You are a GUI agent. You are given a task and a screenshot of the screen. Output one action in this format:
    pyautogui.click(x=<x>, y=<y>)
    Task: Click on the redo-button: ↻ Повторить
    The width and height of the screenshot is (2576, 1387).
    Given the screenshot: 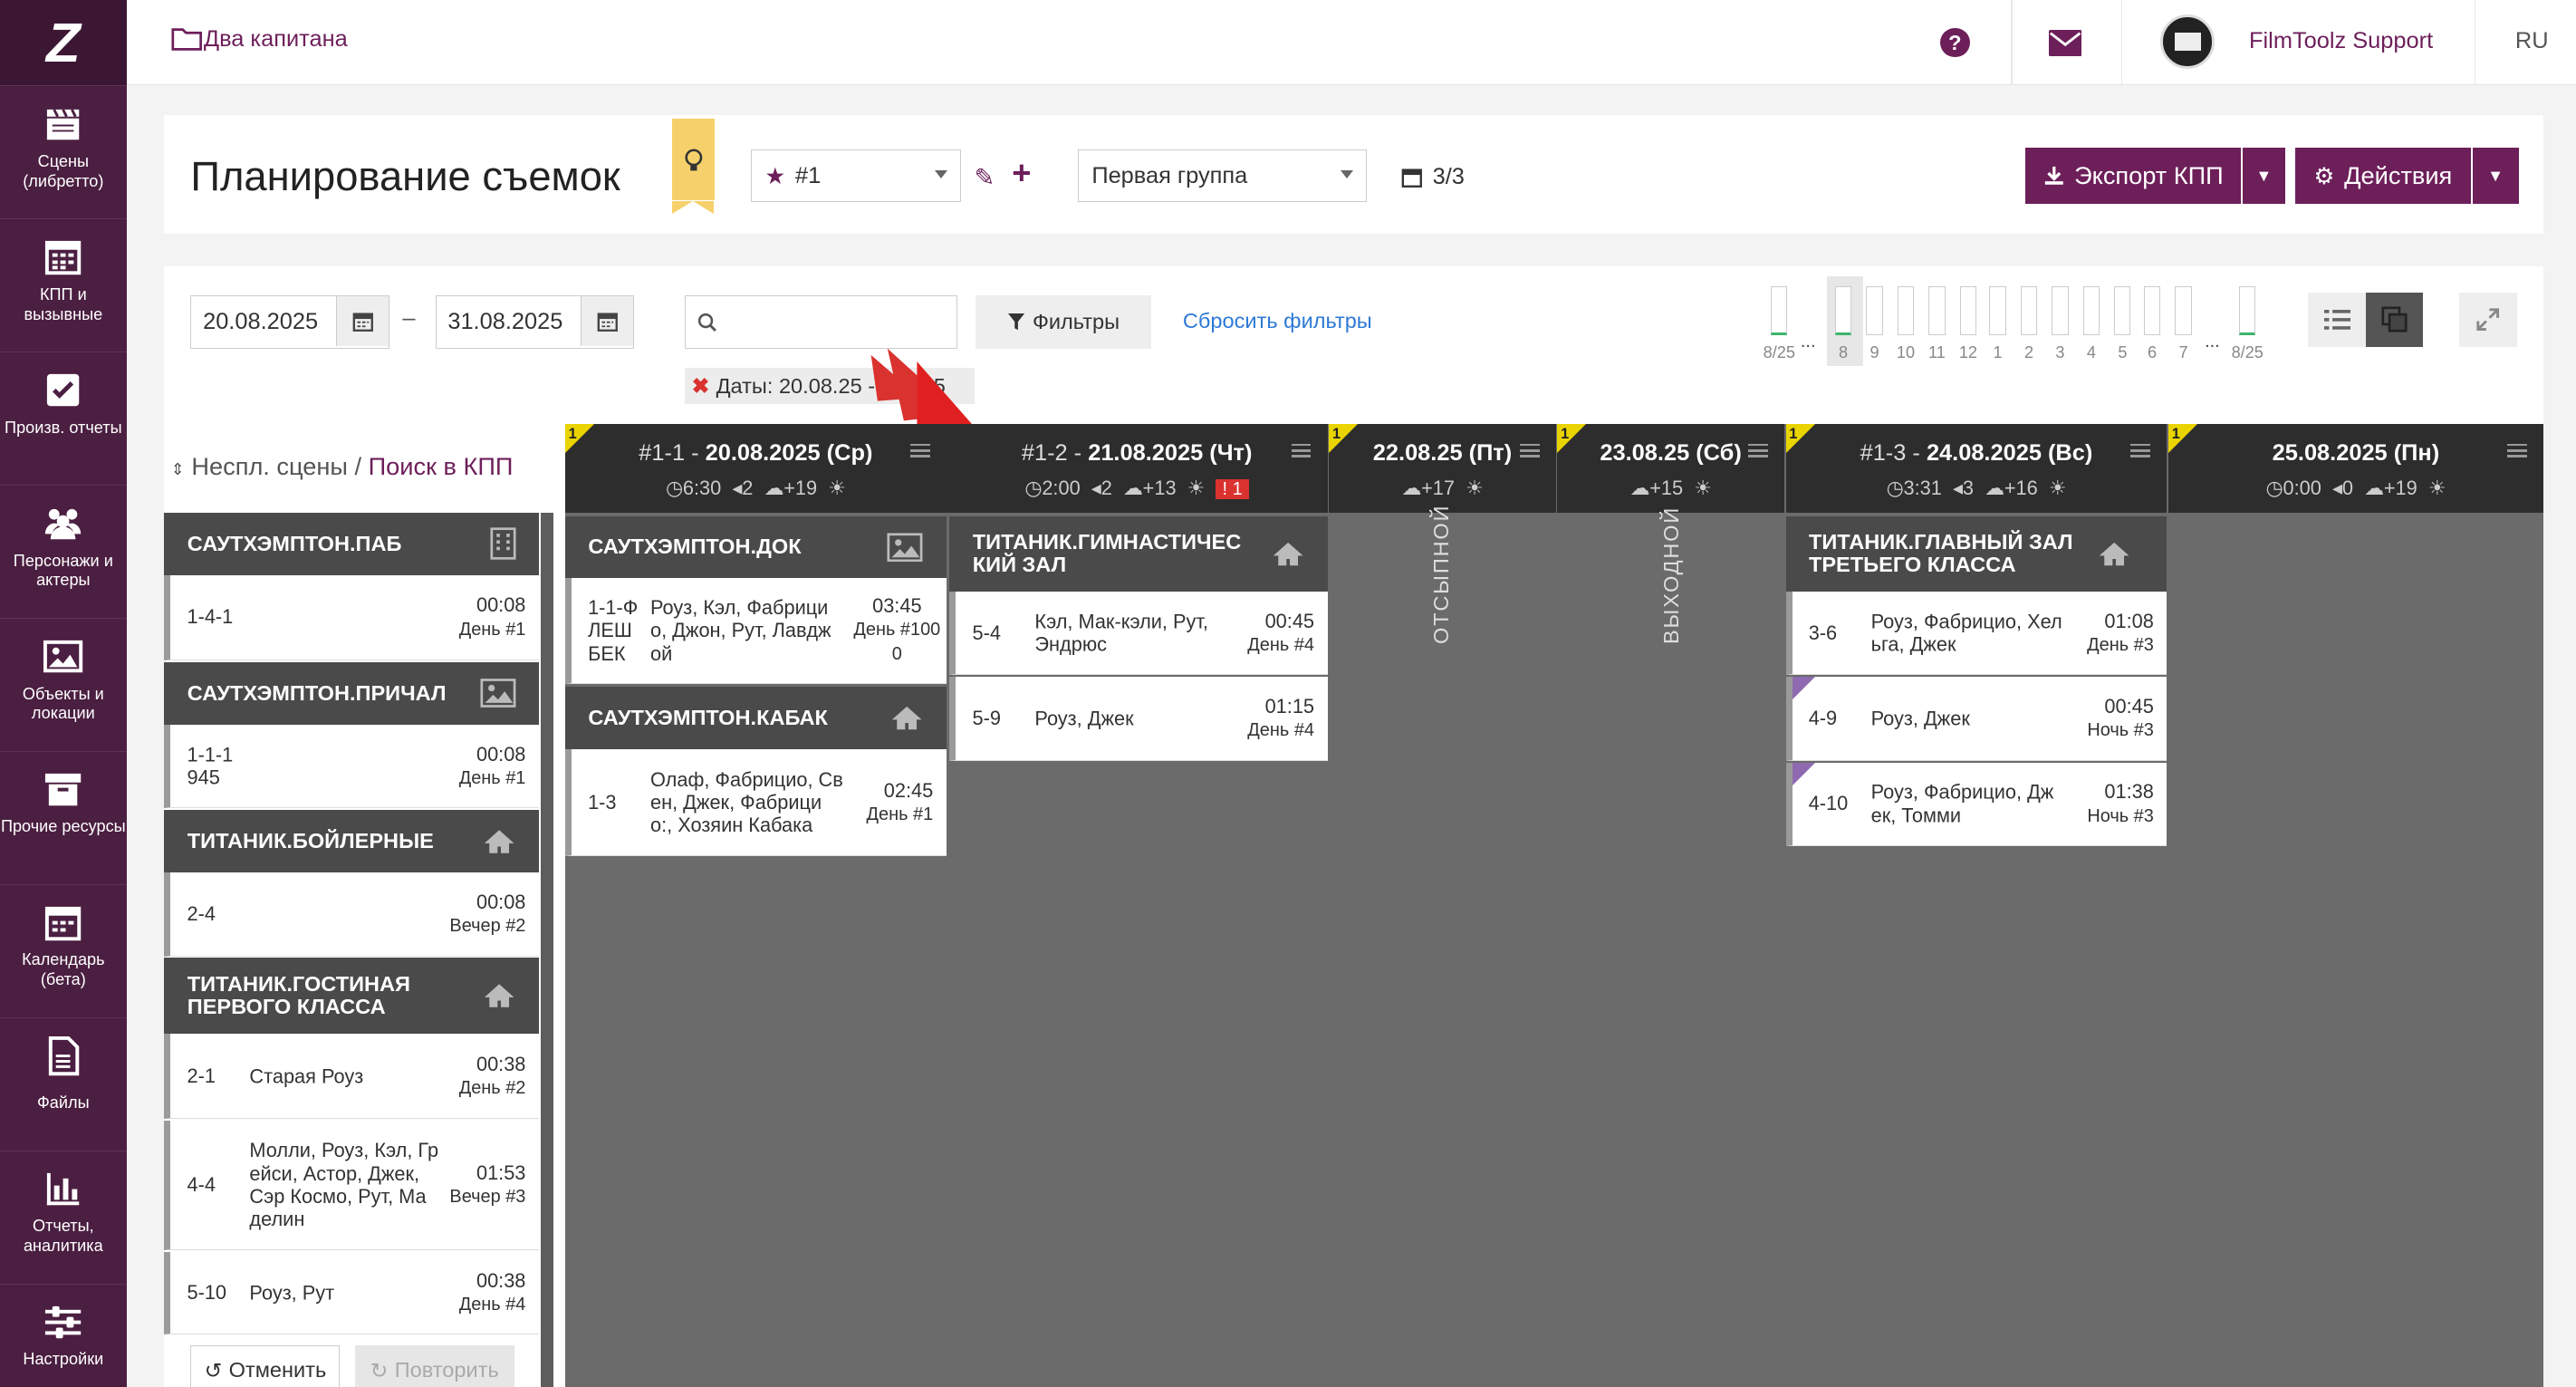 What is the action you would take?
    pyautogui.click(x=434, y=1366)
    